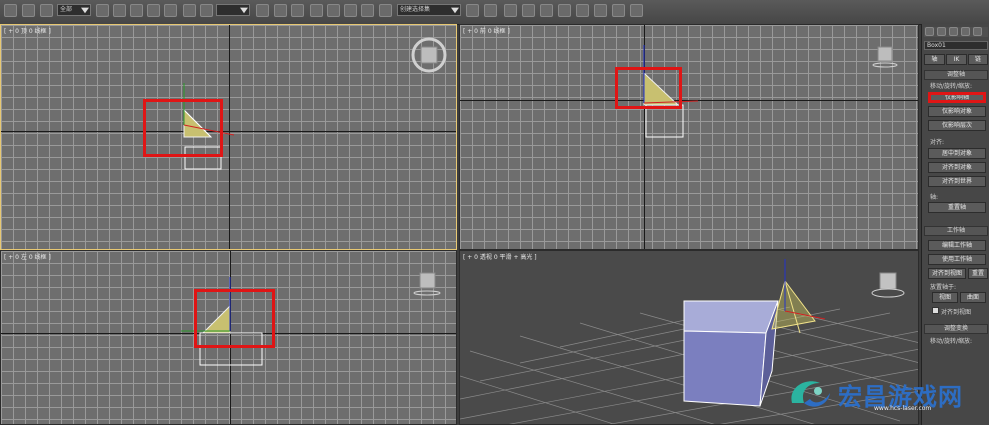 The height and width of the screenshot is (425, 989). I want to click on display-tab-icon, so click(977, 31).